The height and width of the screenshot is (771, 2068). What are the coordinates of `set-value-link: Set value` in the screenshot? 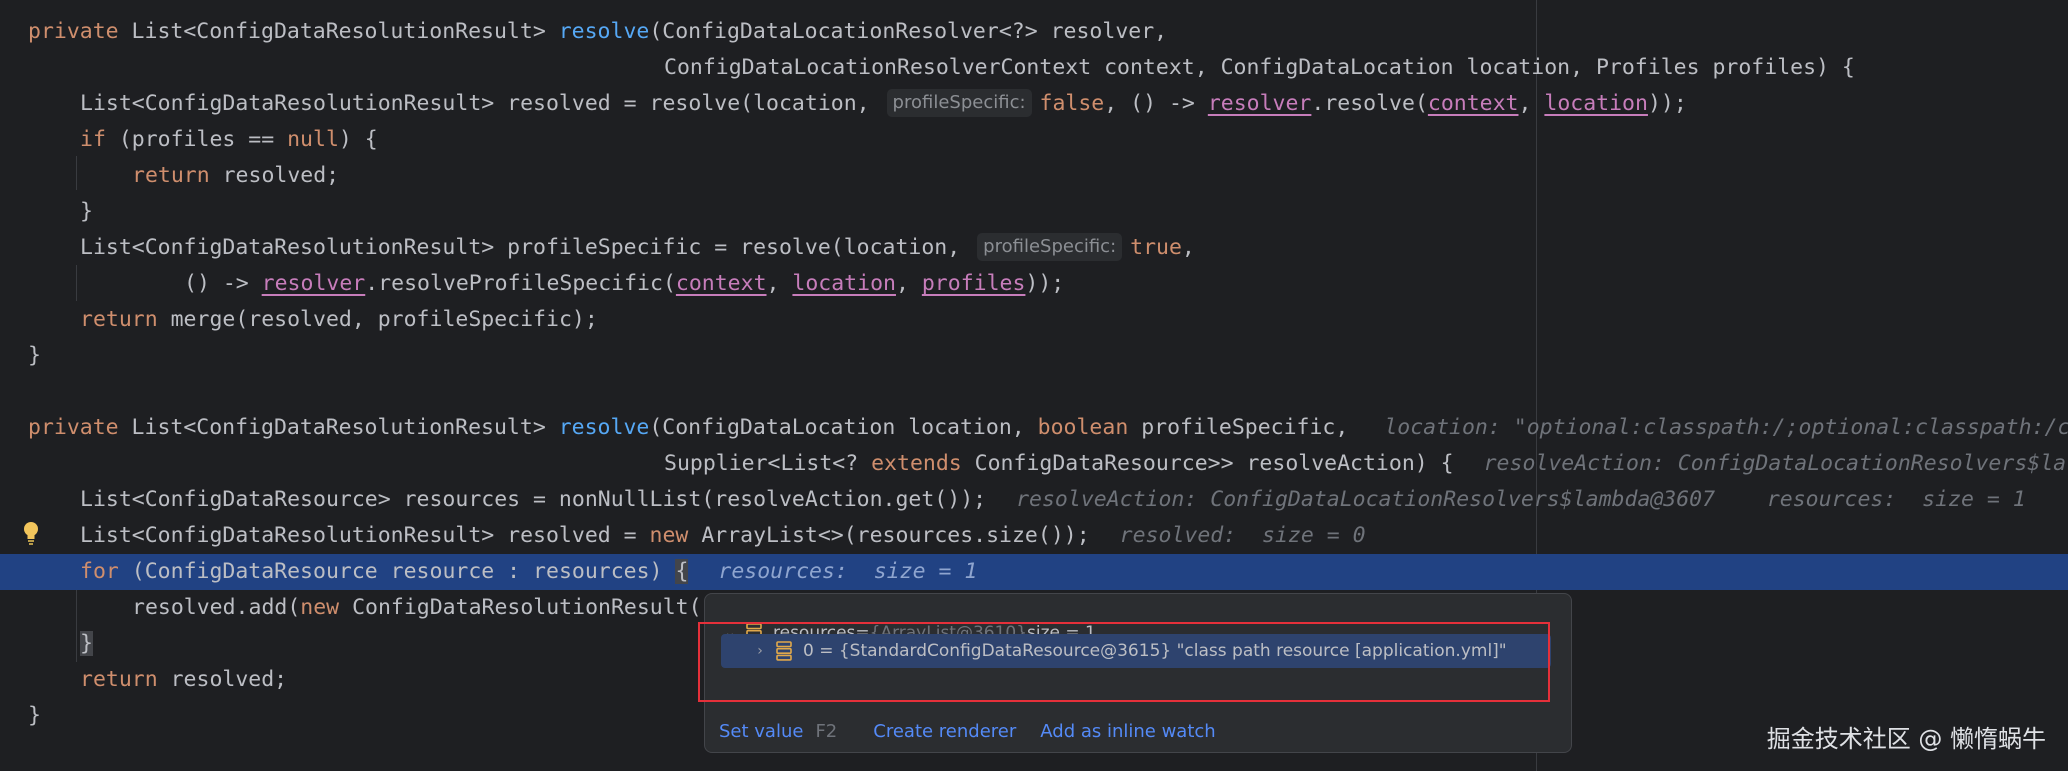 It's located at (761, 731).